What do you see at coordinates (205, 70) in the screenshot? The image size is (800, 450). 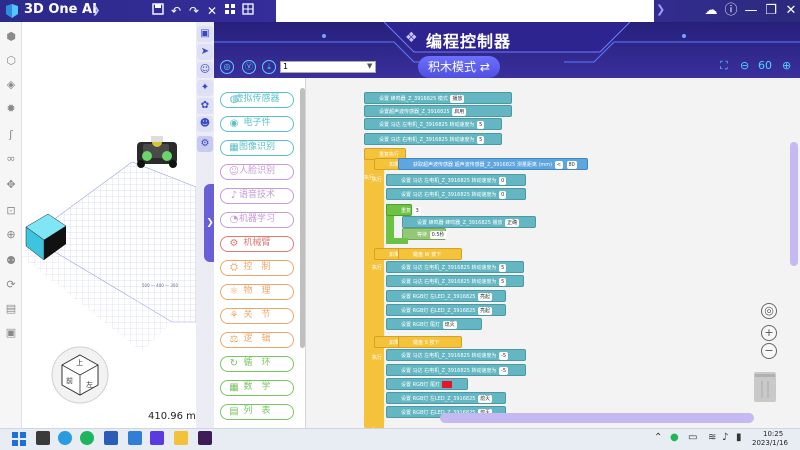 I see `tab-robot-icon: ☺` at bounding box center [205, 70].